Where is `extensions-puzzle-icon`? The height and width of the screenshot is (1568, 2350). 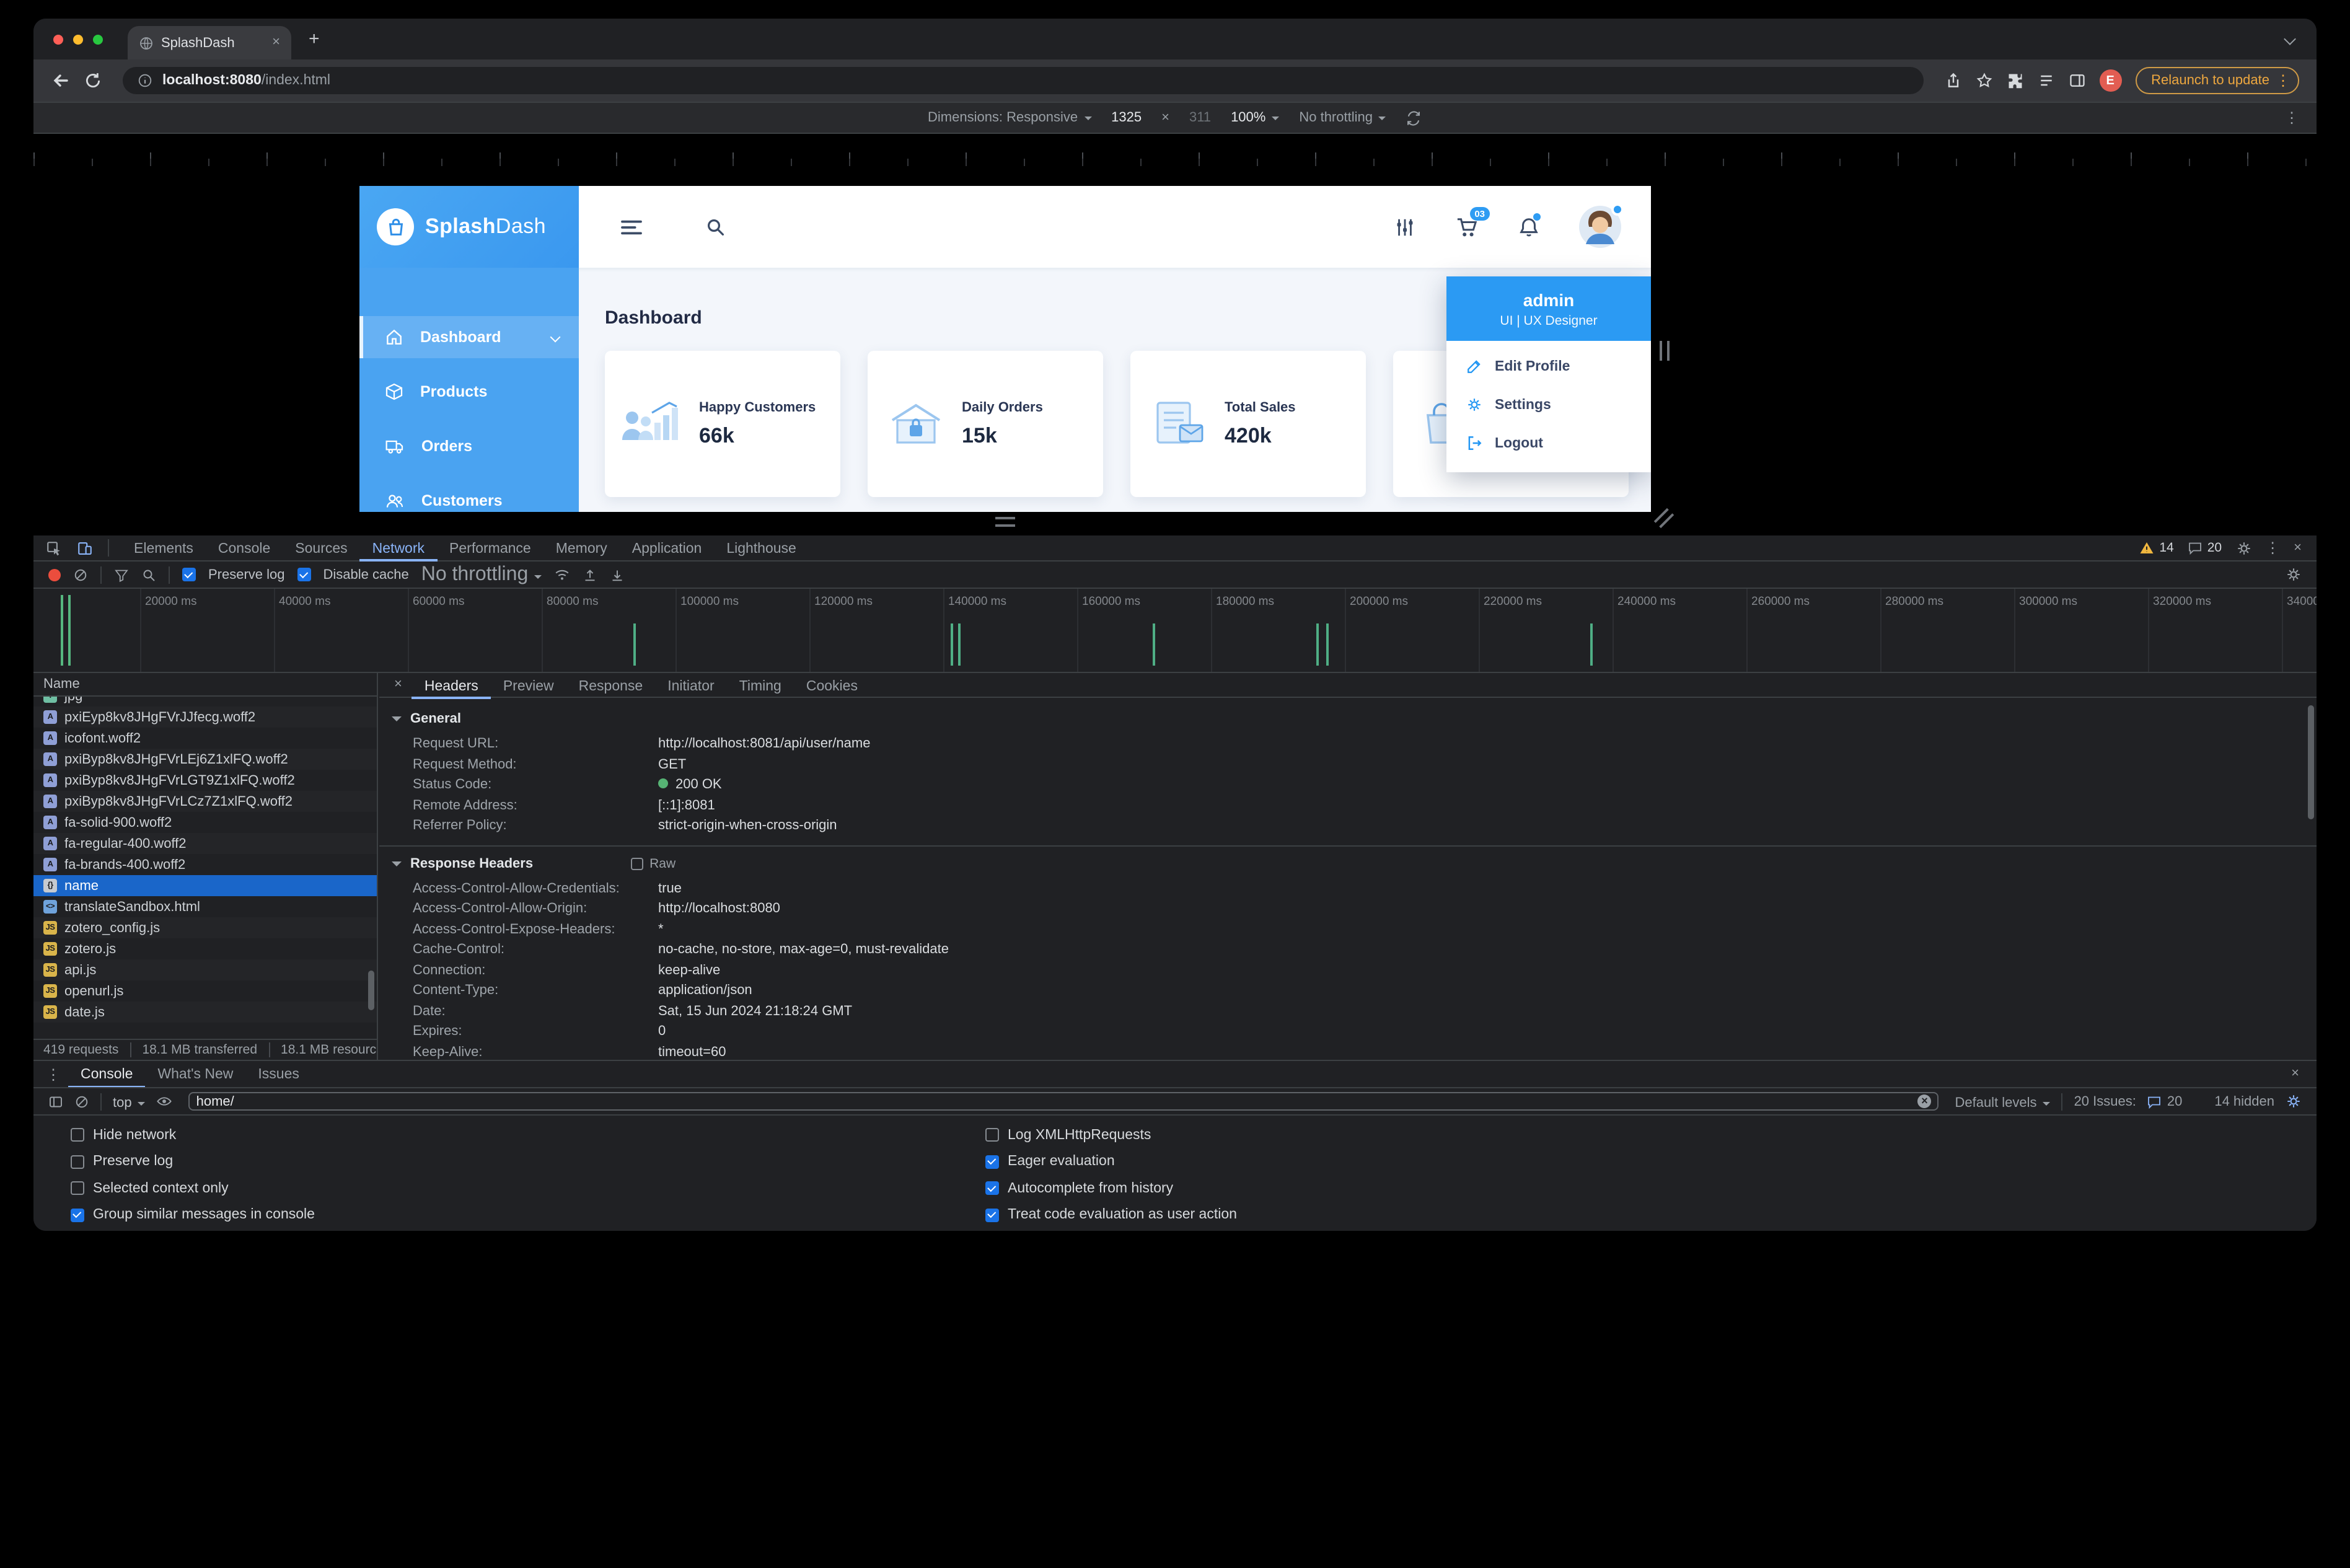 extensions-puzzle-icon is located at coordinates (2014, 80).